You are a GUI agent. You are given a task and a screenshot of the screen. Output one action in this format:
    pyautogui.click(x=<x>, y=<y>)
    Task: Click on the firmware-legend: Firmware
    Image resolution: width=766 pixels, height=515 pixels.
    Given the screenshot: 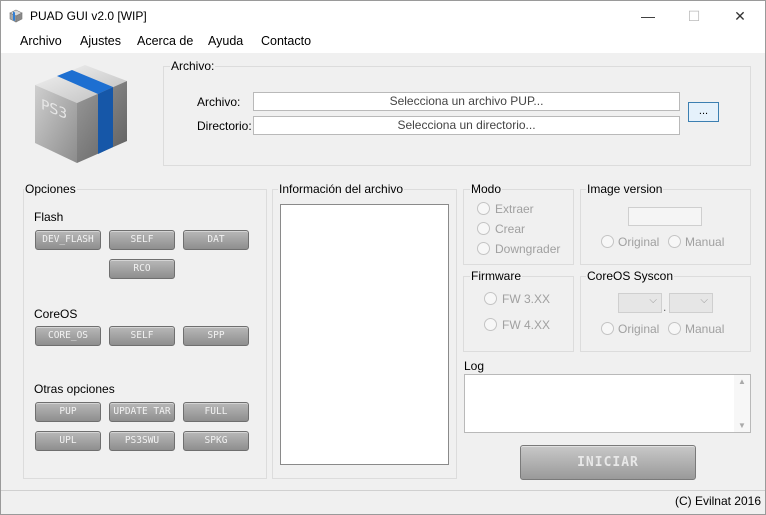 What is the action you would take?
    pyautogui.click(x=496, y=276)
    